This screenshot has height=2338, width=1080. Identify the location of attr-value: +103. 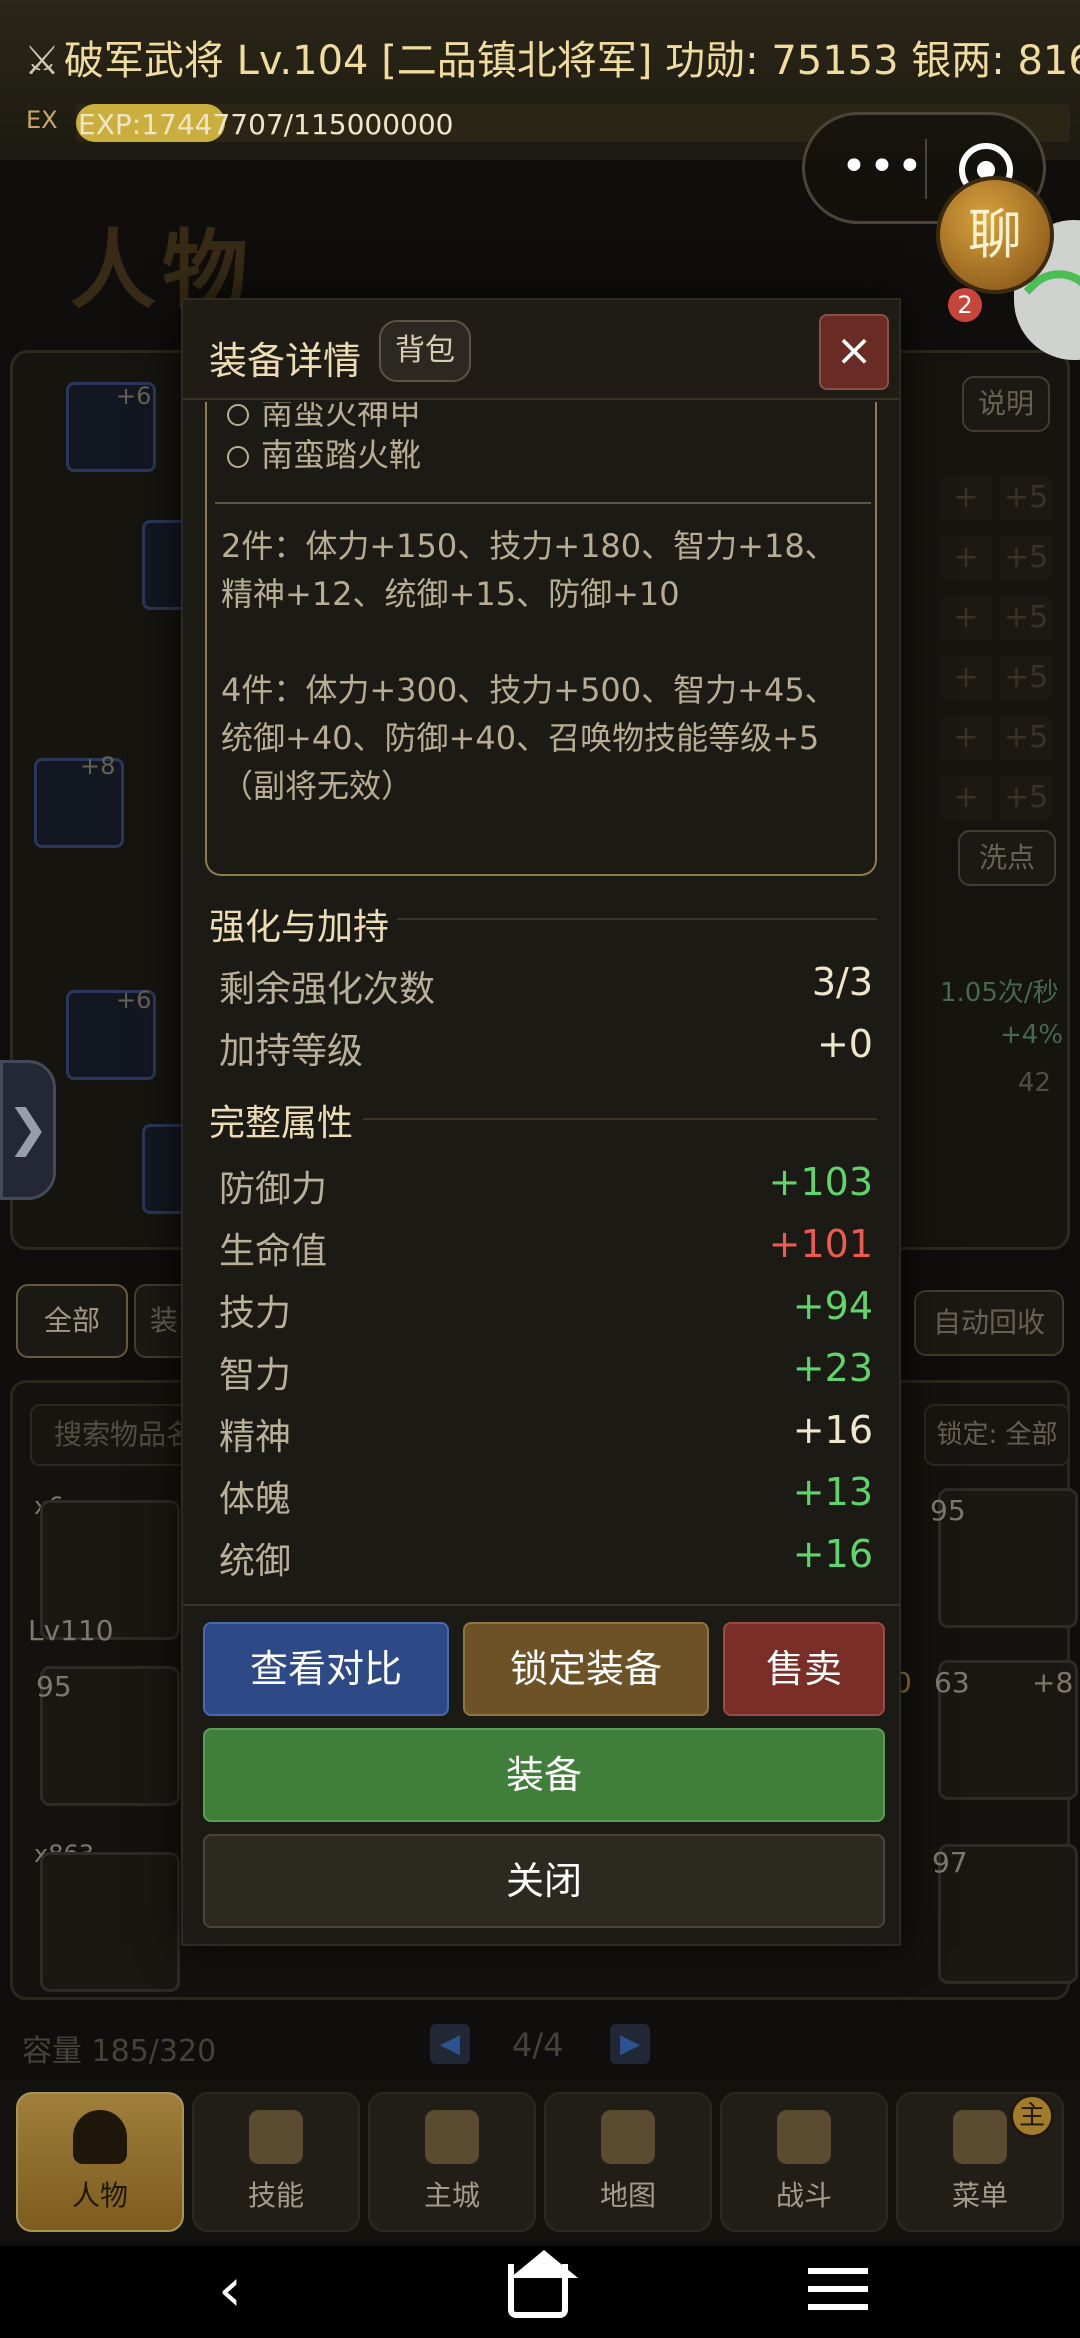
(820, 1182).